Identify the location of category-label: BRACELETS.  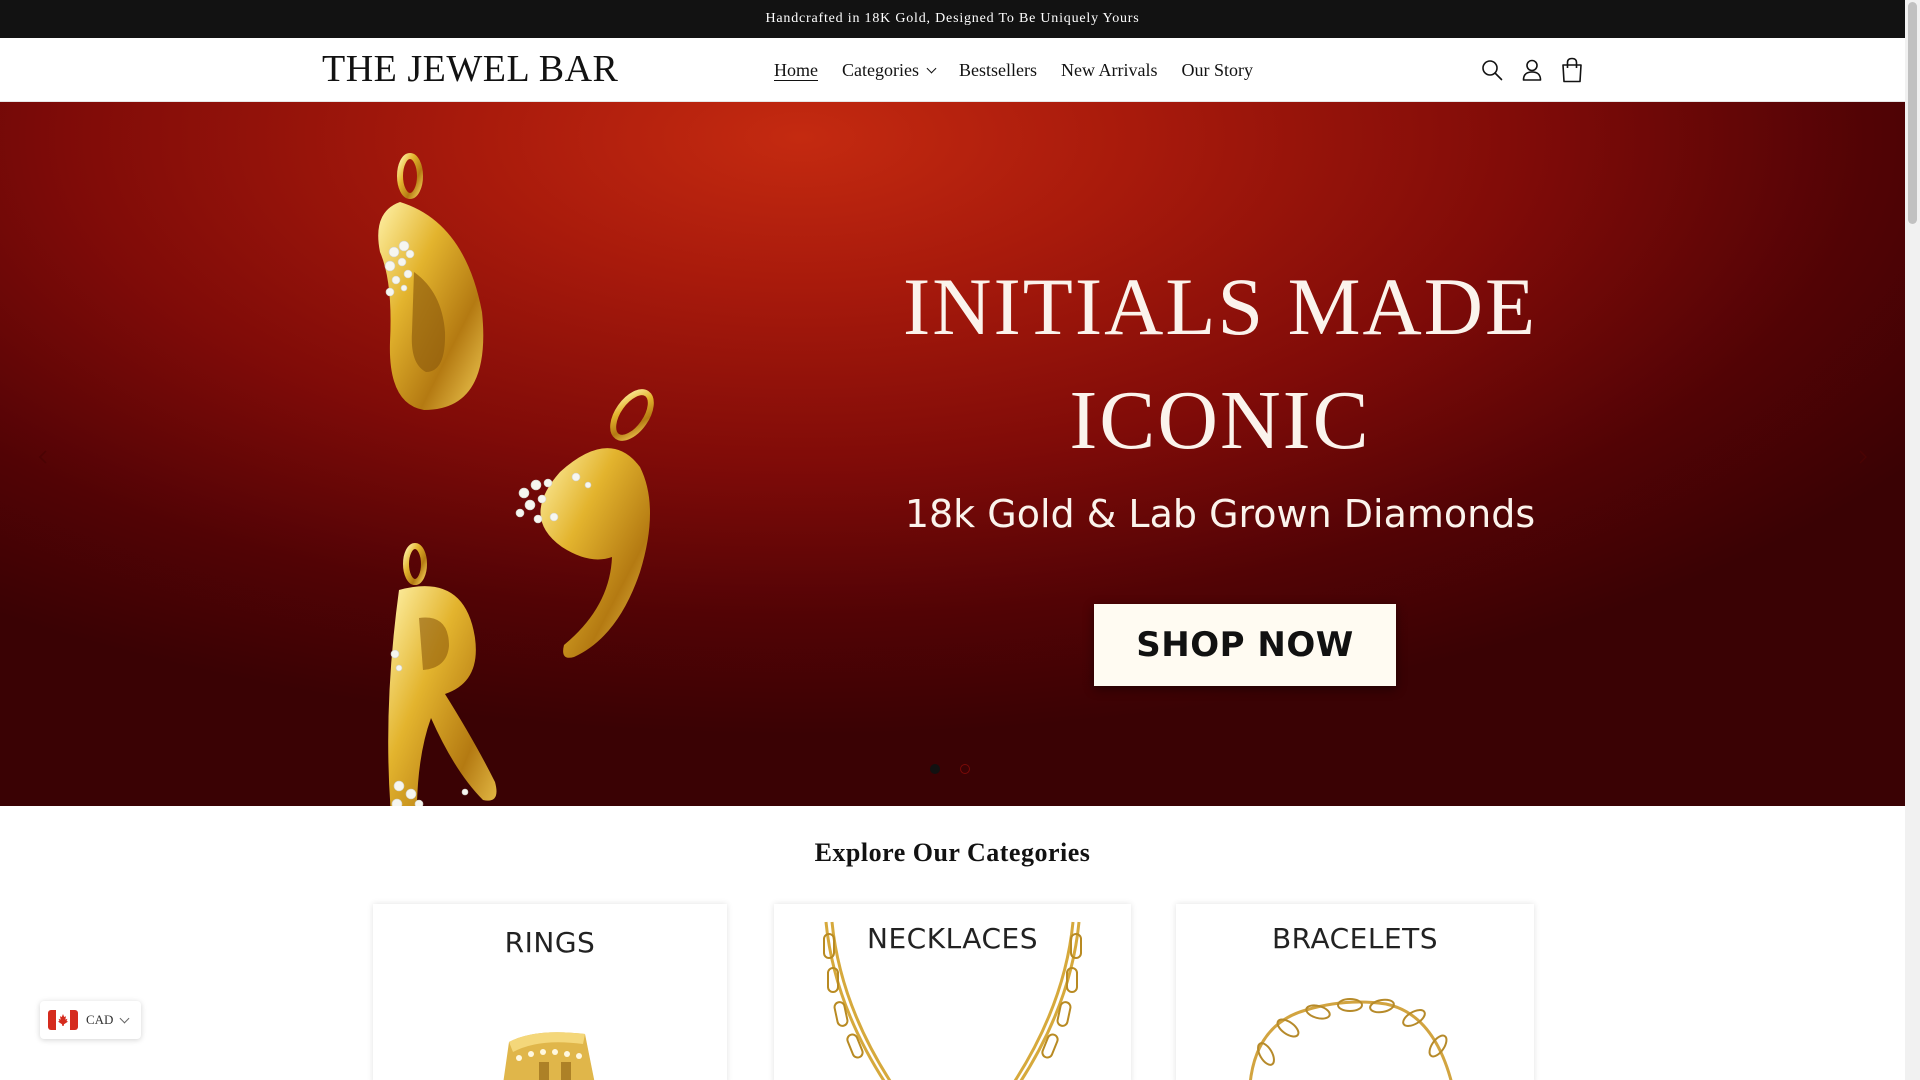
(1355, 938).